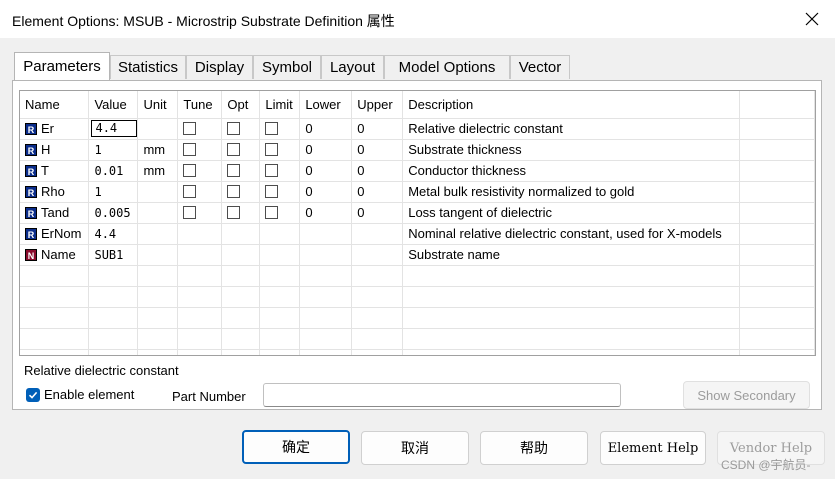 The height and width of the screenshot is (479, 835). What do you see at coordinates (280, 105) in the screenshot?
I see `column-header-limit: Limit` at bounding box center [280, 105].